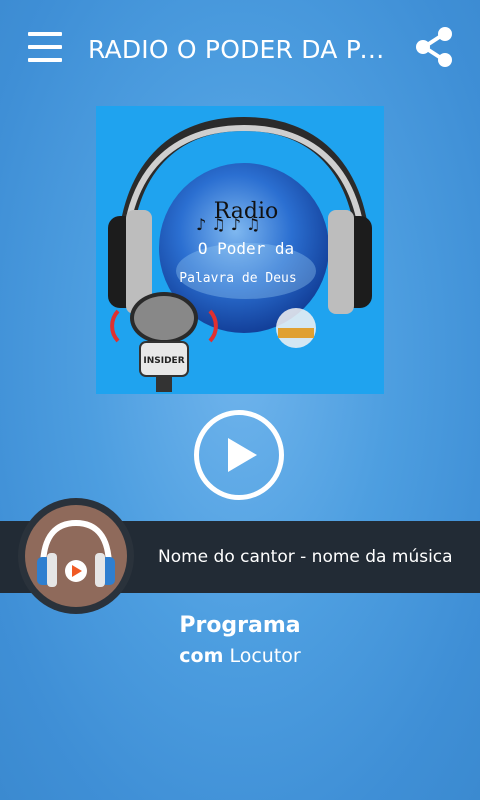 The image size is (480, 800). What do you see at coordinates (305, 557) in the screenshot?
I see `now-playing-track: Nome do cantor - nome da música` at bounding box center [305, 557].